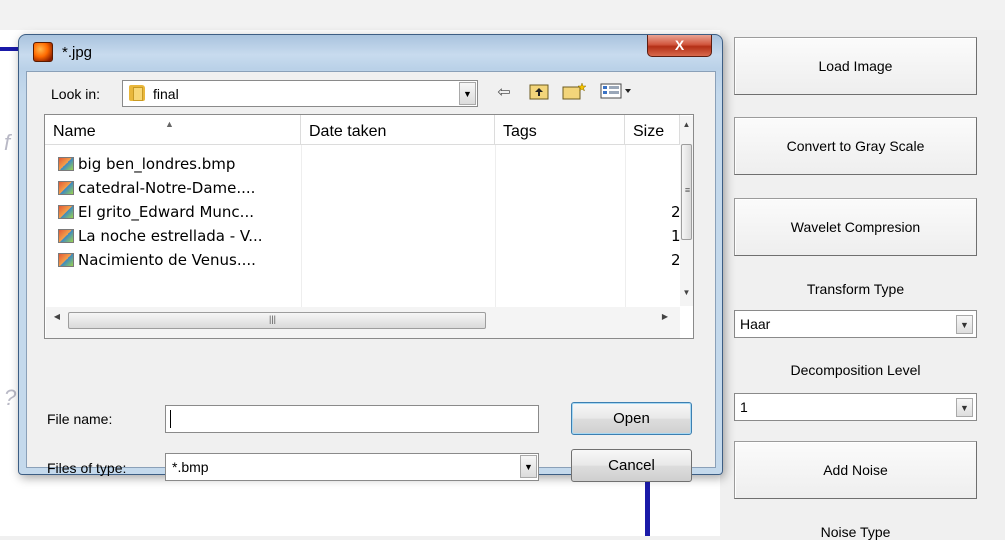 The image size is (1005, 540). I want to click on grip-icon: ≡, so click(687, 190).